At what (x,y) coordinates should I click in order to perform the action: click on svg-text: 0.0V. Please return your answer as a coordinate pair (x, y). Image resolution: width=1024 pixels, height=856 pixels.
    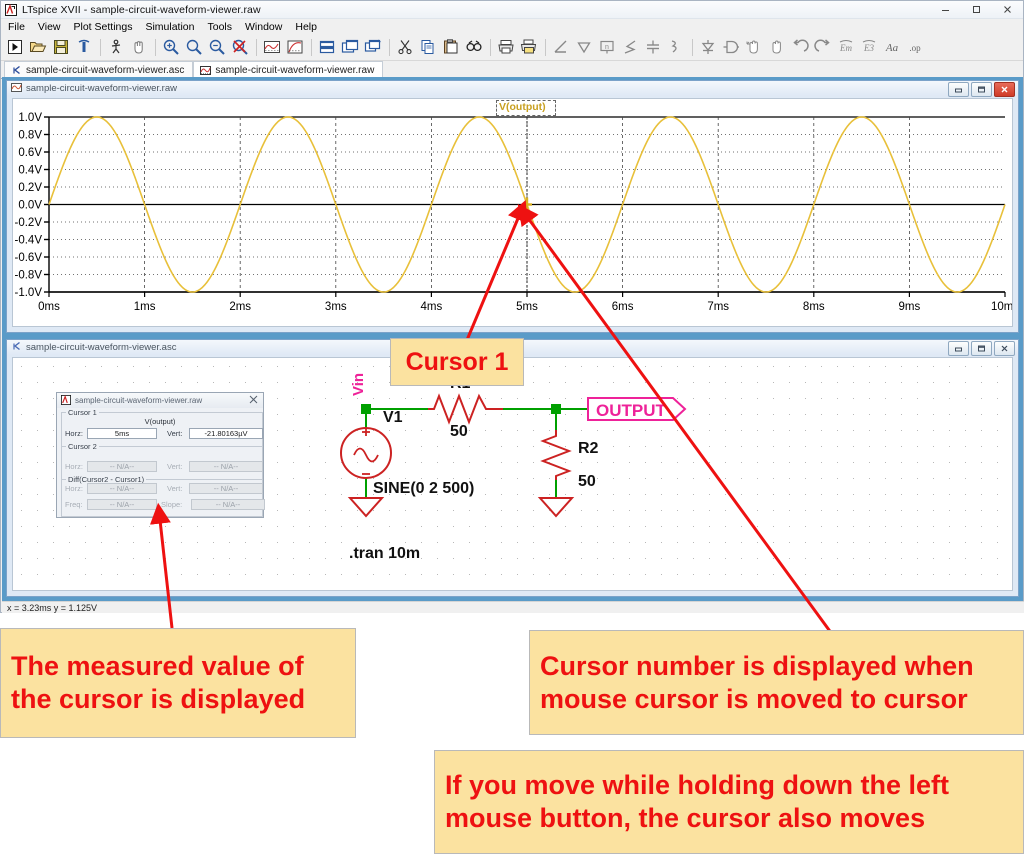
    Looking at the image, I should click on (30, 206).